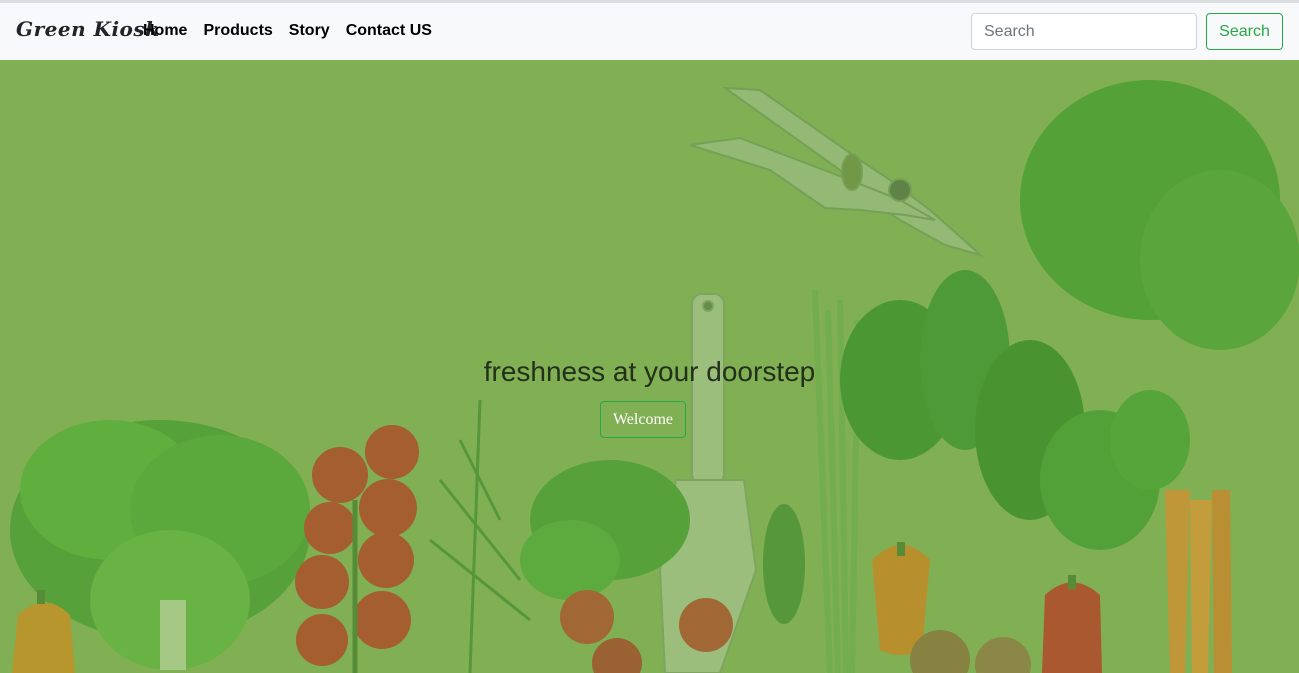  I want to click on search-input, so click(1084, 31).